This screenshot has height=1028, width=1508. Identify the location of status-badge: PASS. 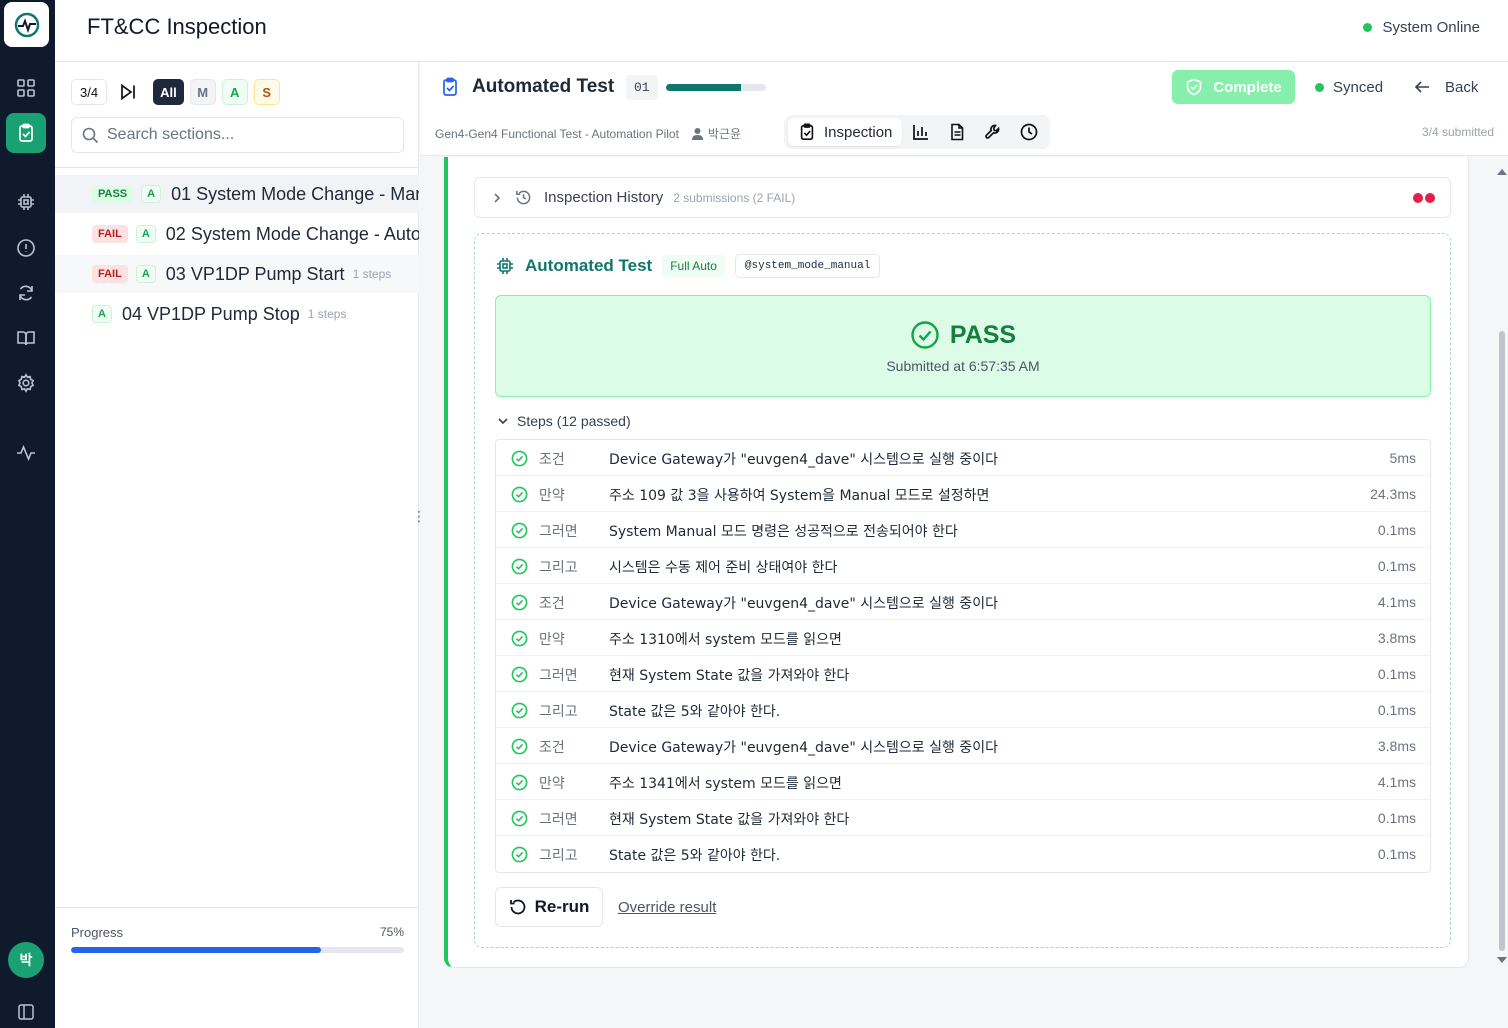
(113, 194).